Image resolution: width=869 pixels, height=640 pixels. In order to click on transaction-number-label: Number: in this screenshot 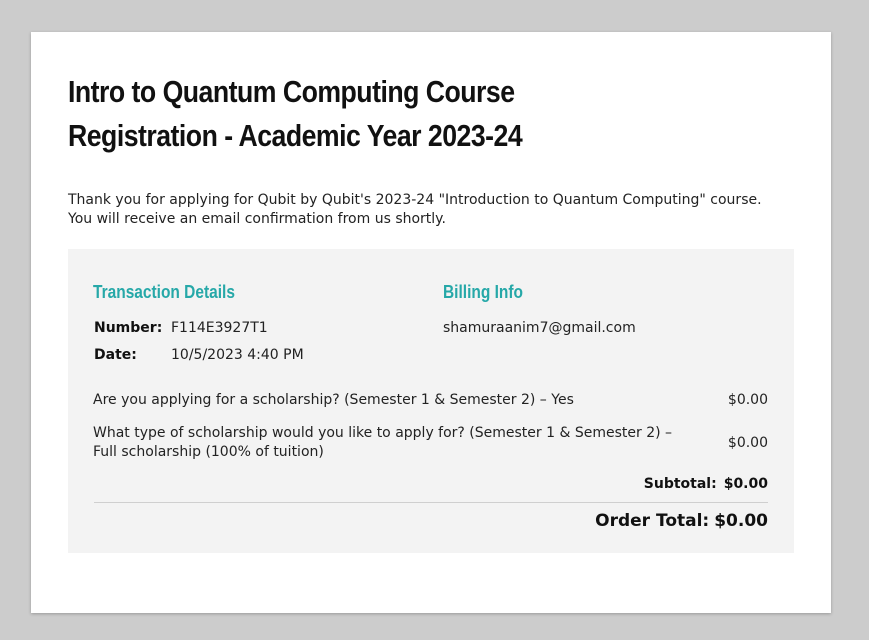, I will do `click(128, 328)`.